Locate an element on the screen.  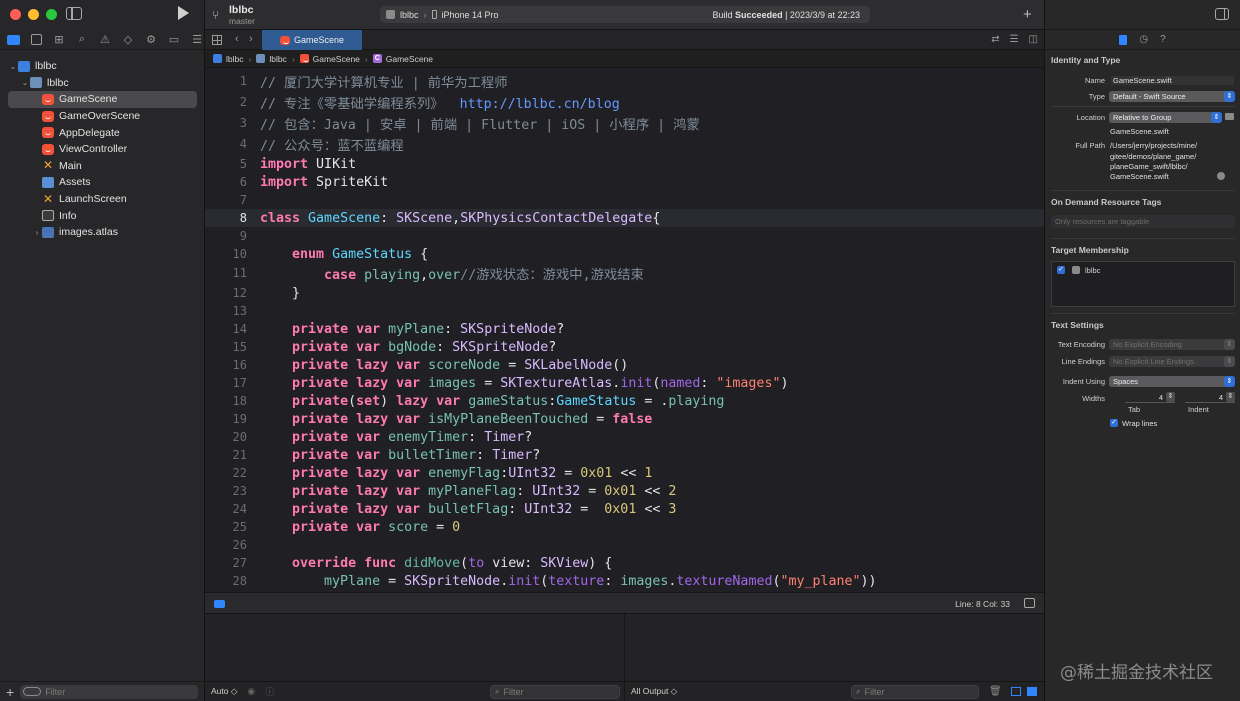
code-line: 4 // 公众号：蓝不蓝编程 is located at coordinates (624, 144).